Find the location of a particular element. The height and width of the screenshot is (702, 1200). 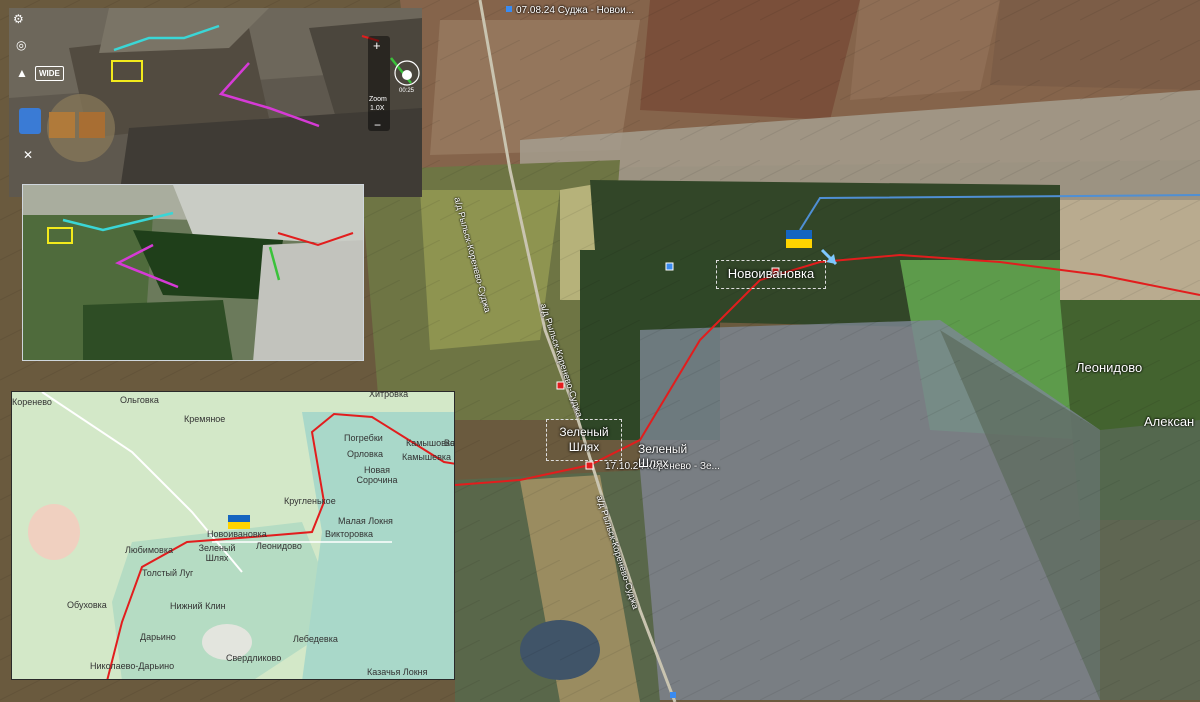

minimap-label-kremyanoe: Кремяное is located at coordinates (205, 419).